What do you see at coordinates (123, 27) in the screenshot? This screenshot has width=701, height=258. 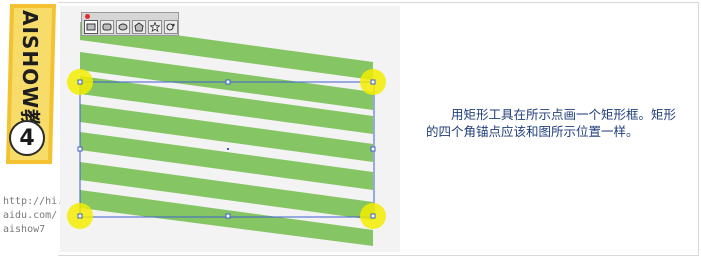 I see `ellipse-tool-icon` at bounding box center [123, 27].